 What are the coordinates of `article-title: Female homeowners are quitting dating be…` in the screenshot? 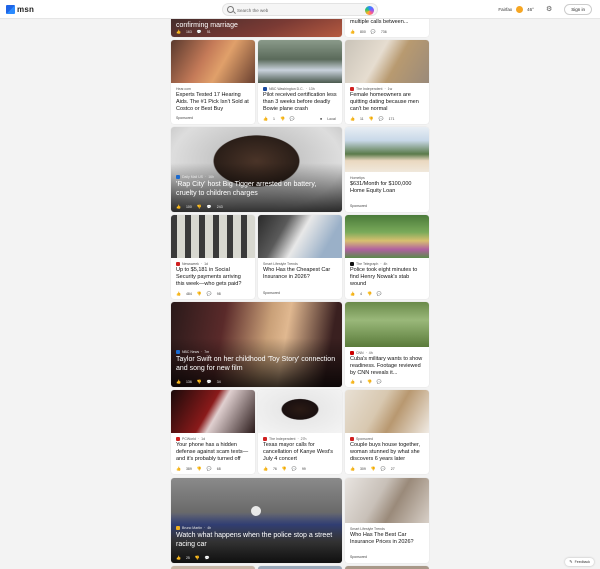 It's located at (387, 102).